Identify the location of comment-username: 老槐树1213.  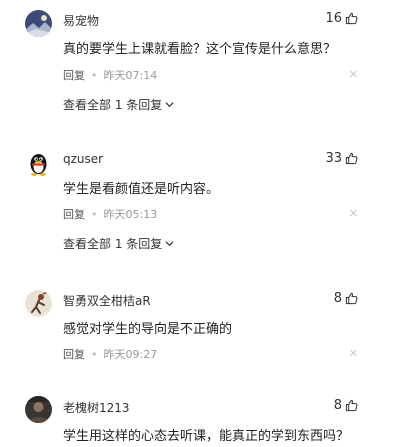
(96, 407).